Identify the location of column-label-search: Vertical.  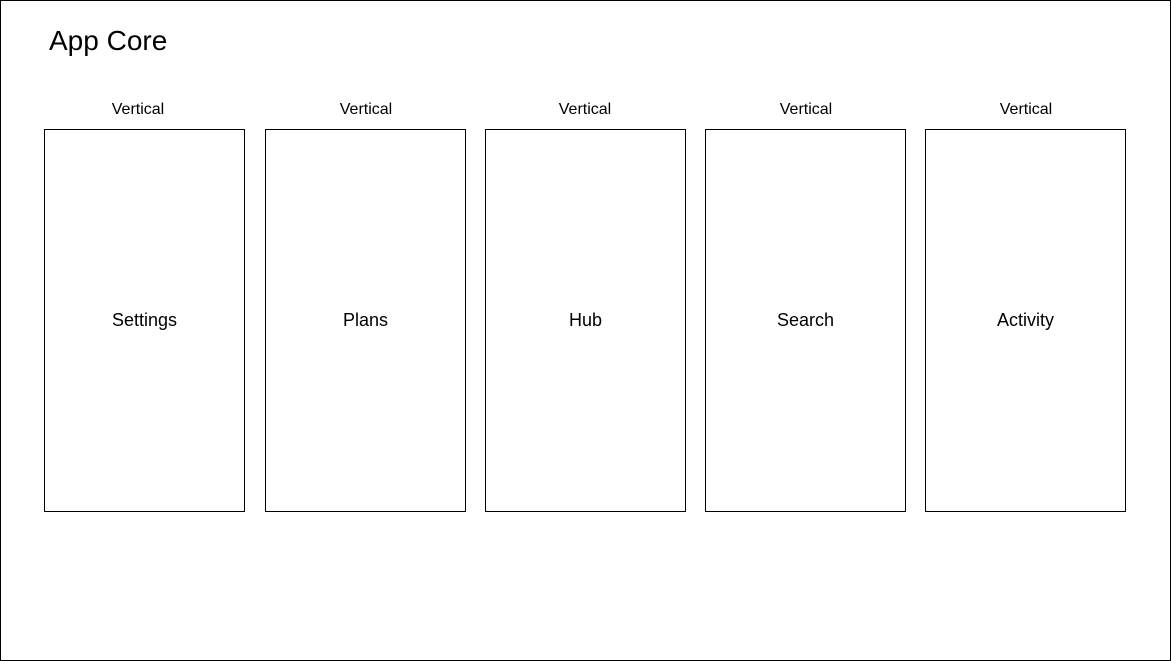
(806, 109).